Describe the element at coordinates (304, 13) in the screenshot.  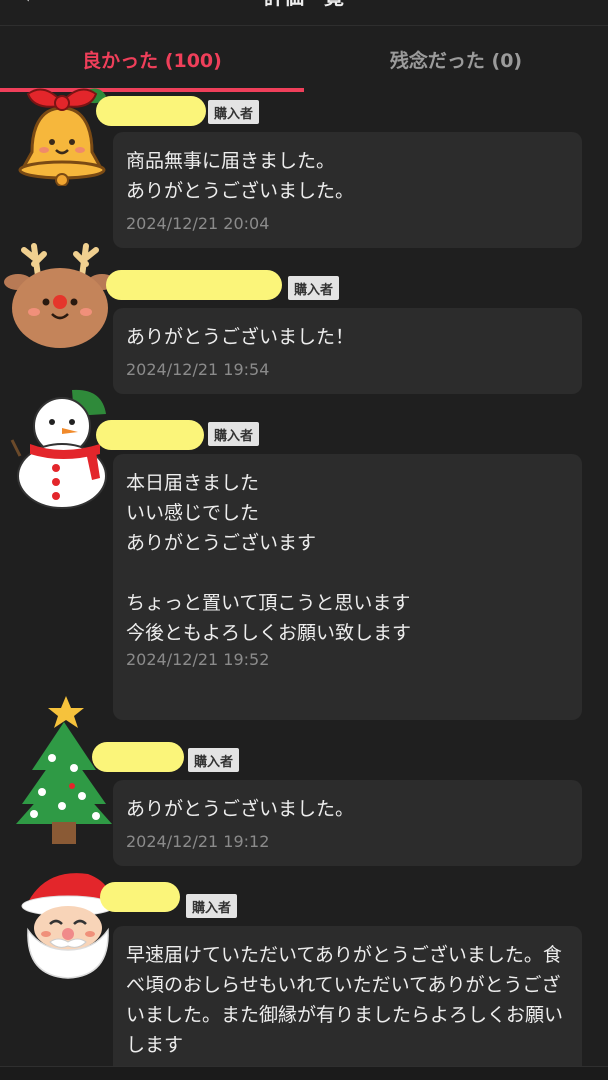
I see `header: ‹ 評価一覧` at that location.